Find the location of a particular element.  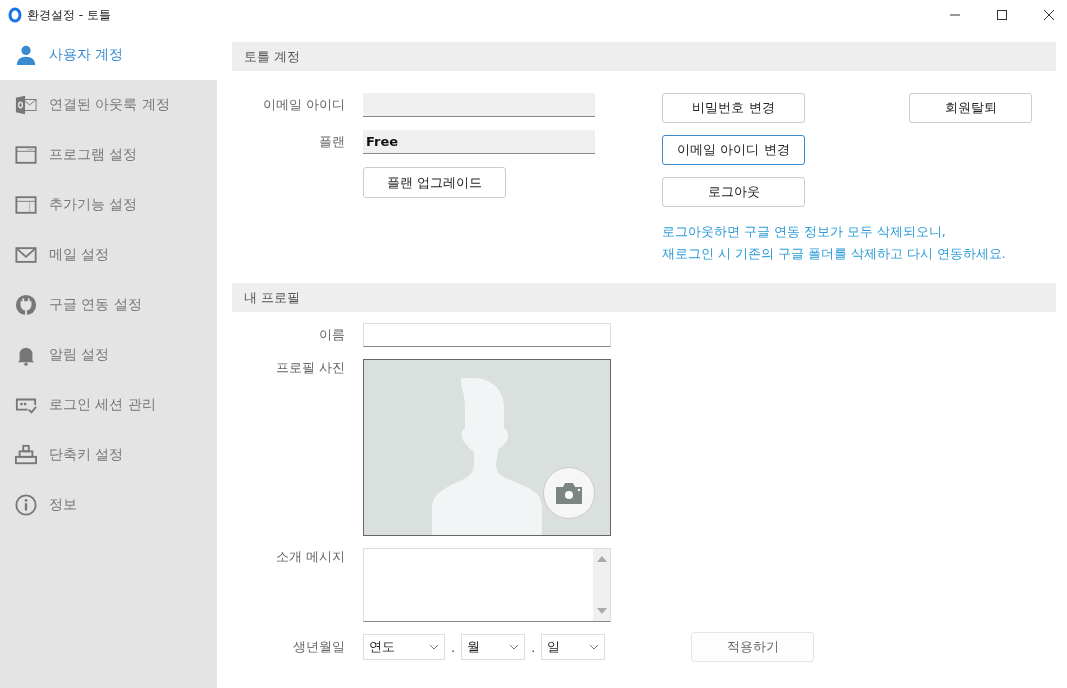

camera-icon is located at coordinates (569, 493).